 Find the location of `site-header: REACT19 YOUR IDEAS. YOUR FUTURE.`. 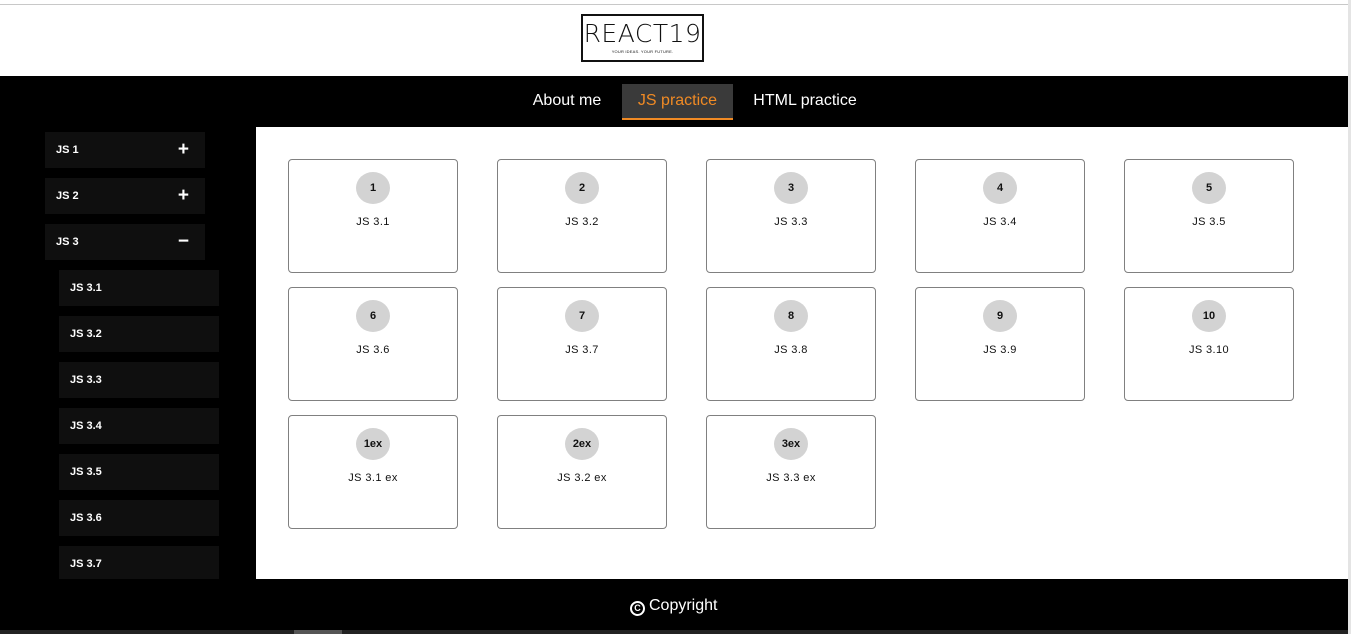

site-header: REACT19 YOUR IDEAS. YOUR FUTURE. is located at coordinates (674, 40).